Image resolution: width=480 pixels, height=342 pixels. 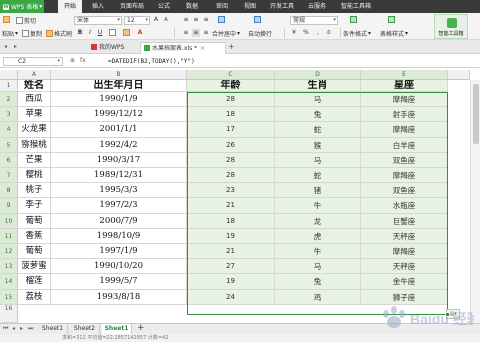 I want to click on table-cell: 狮子座, so click(x=404, y=297).